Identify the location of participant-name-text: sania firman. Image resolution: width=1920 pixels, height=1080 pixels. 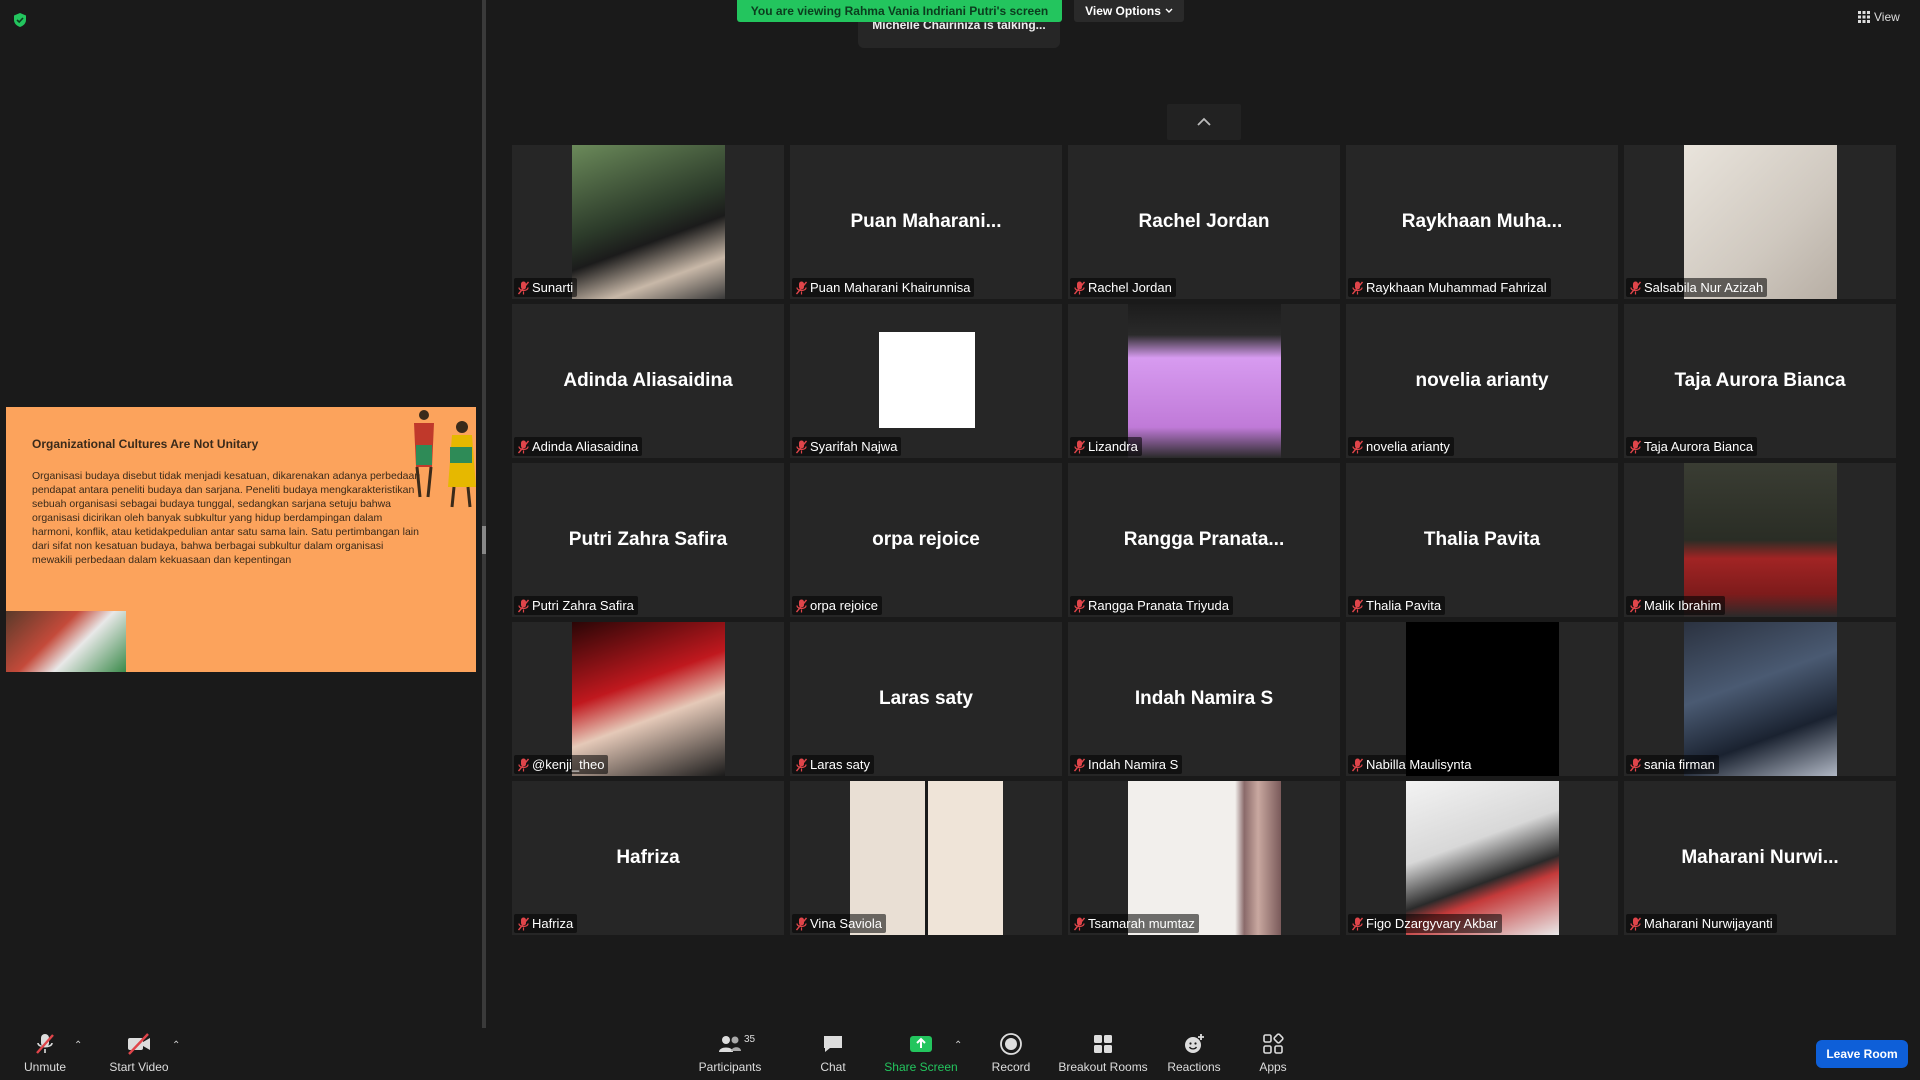
(1679, 764).